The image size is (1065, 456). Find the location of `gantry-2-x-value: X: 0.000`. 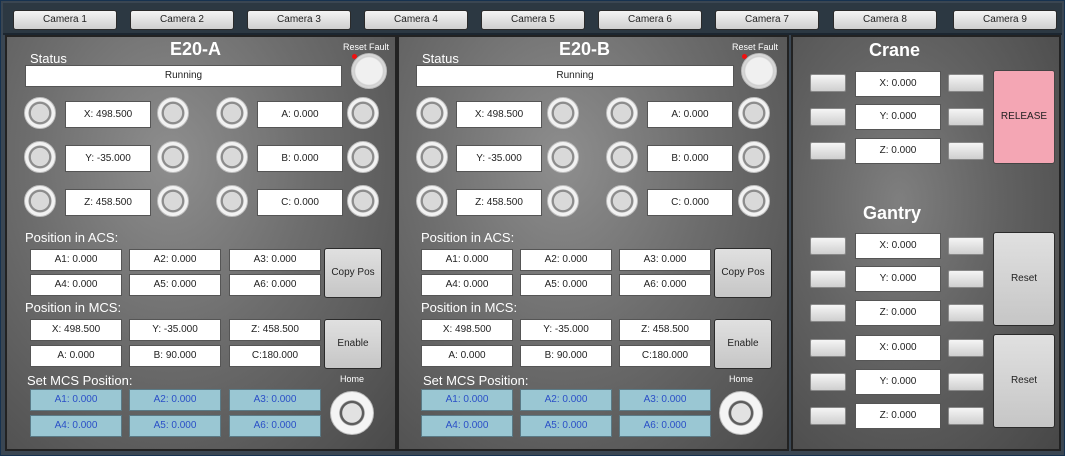

gantry-2-x-value: X: 0.000 is located at coordinates (898, 348).